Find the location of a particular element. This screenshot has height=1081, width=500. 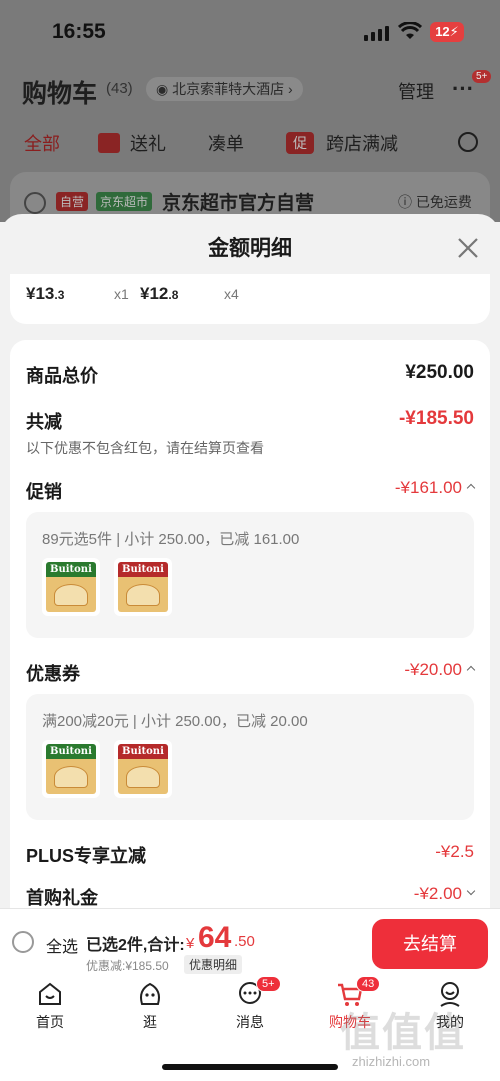

total-reduce-value: -¥185.50 is located at coordinates (436, 418).